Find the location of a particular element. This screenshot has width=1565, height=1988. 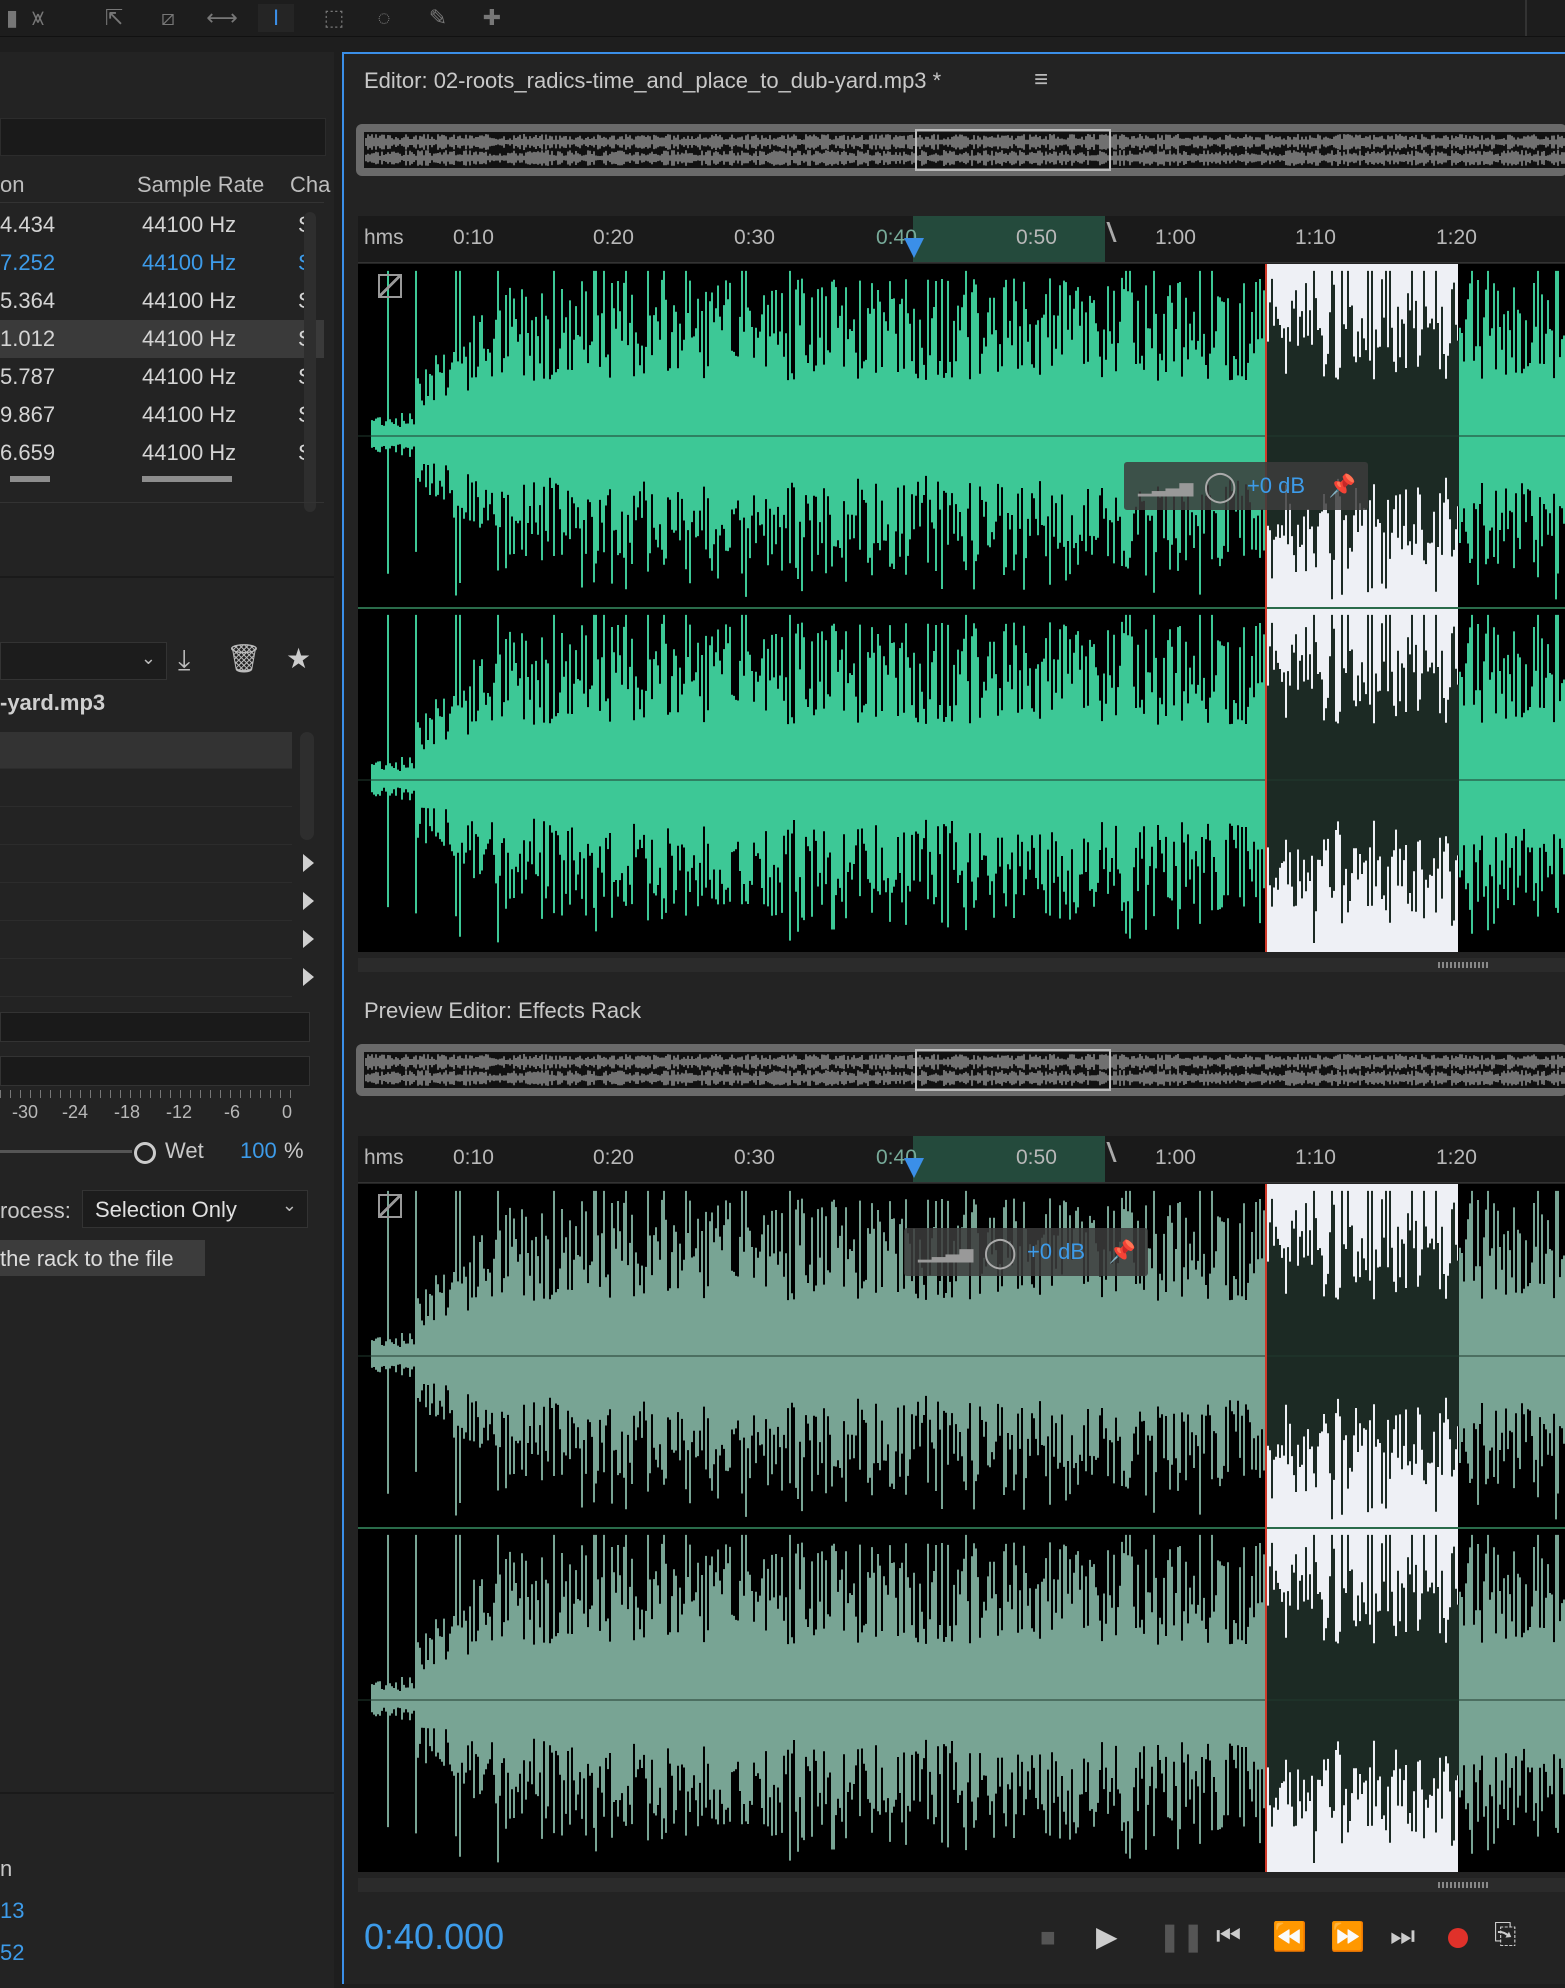

header-divider is located at coordinates (162, 202).